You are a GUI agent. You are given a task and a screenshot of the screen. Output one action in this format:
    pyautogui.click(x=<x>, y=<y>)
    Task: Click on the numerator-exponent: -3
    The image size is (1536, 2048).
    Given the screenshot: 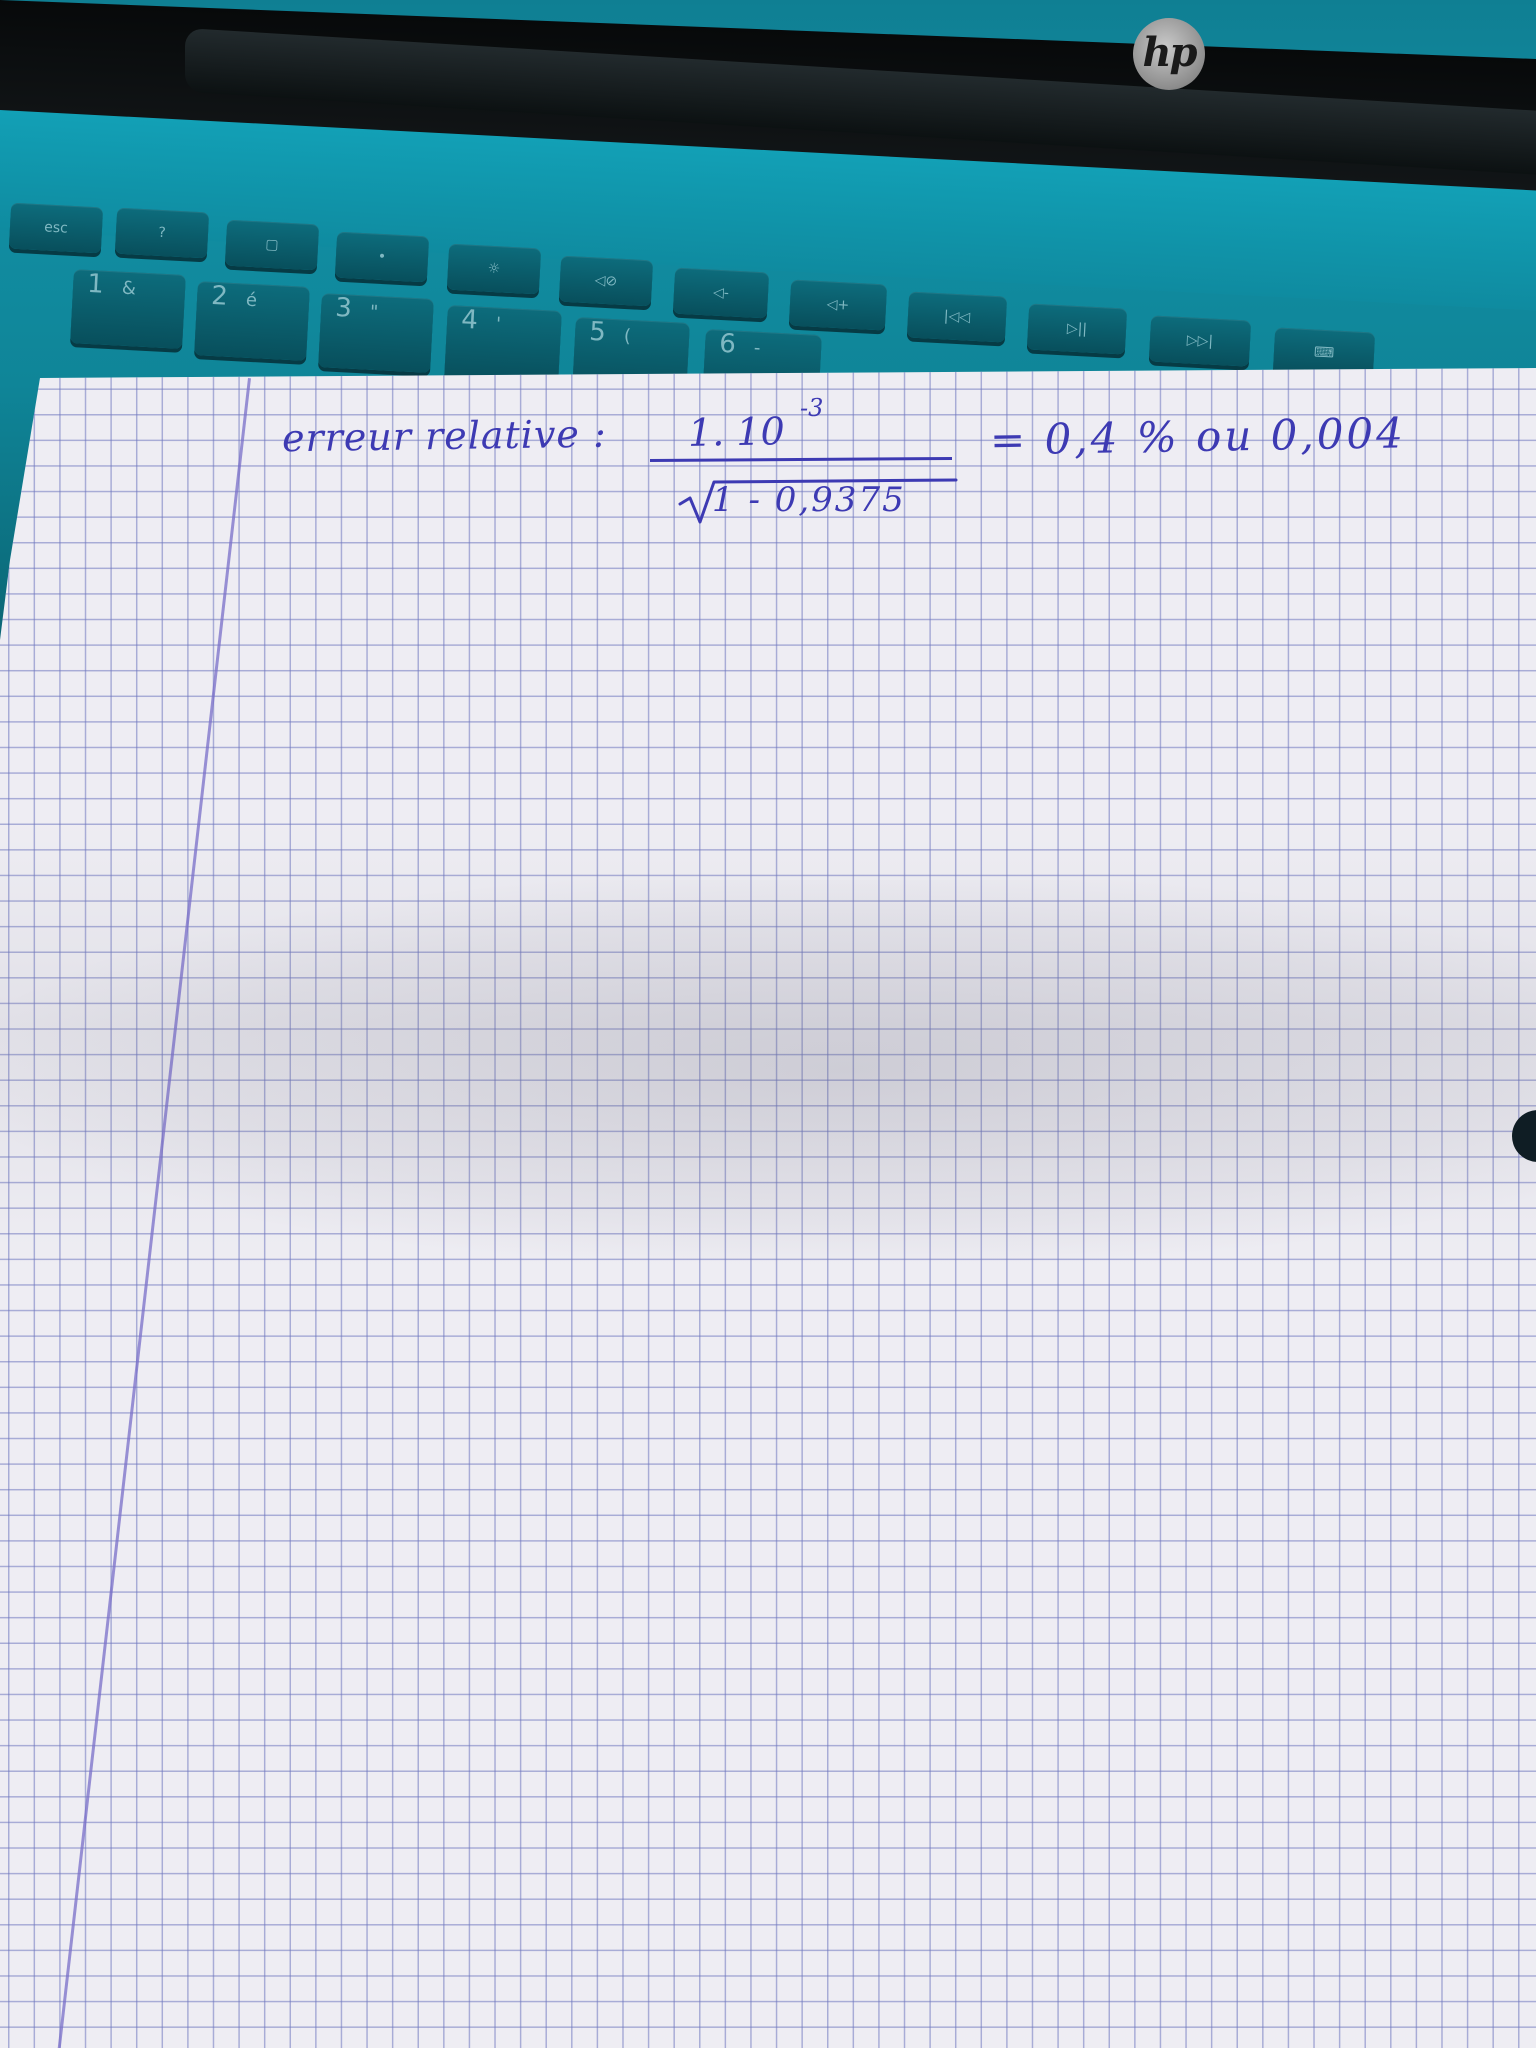 What is the action you would take?
    pyautogui.click(x=812, y=408)
    